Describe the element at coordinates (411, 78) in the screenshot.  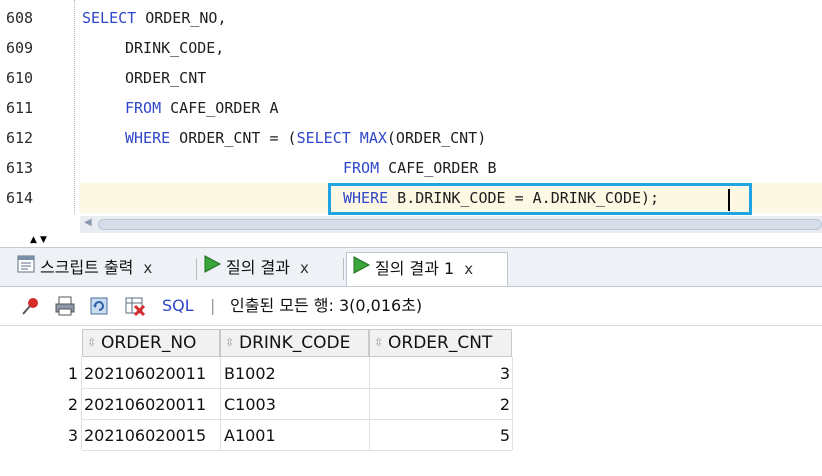
I see `code-line: 610 ORDER_CNT` at that location.